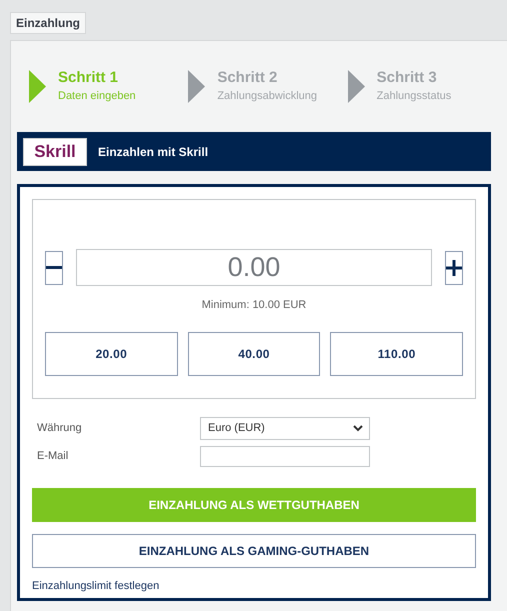 This screenshot has height=611, width=507. What do you see at coordinates (285, 428) in the screenshot?
I see `currency-select: Euro (EUR)` at bounding box center [285, 428].